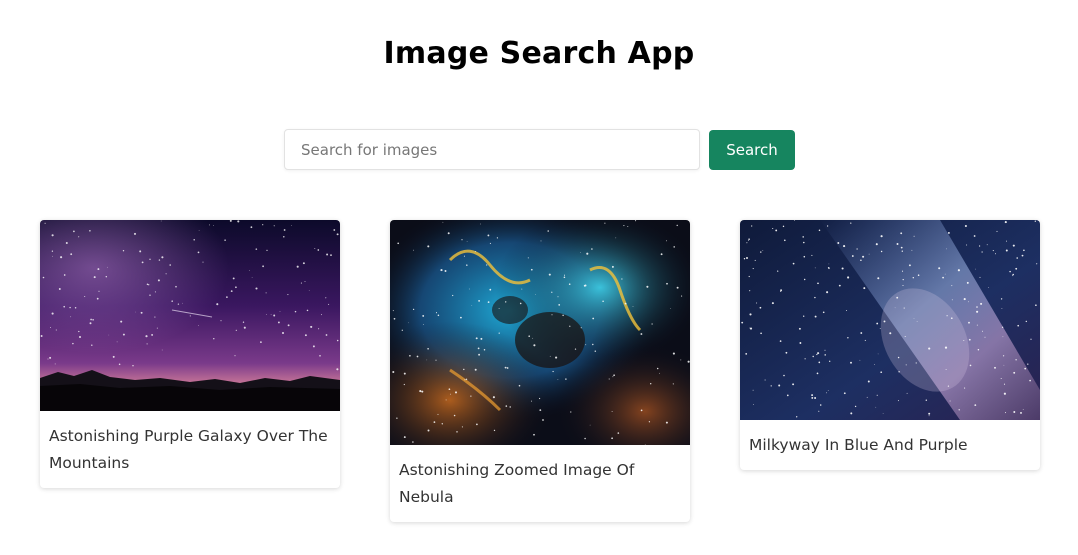 This screenshot has height=555, width=1078. Describe the element at coordinates (492, 149) in the screenshot. I see `search-input` at that location.